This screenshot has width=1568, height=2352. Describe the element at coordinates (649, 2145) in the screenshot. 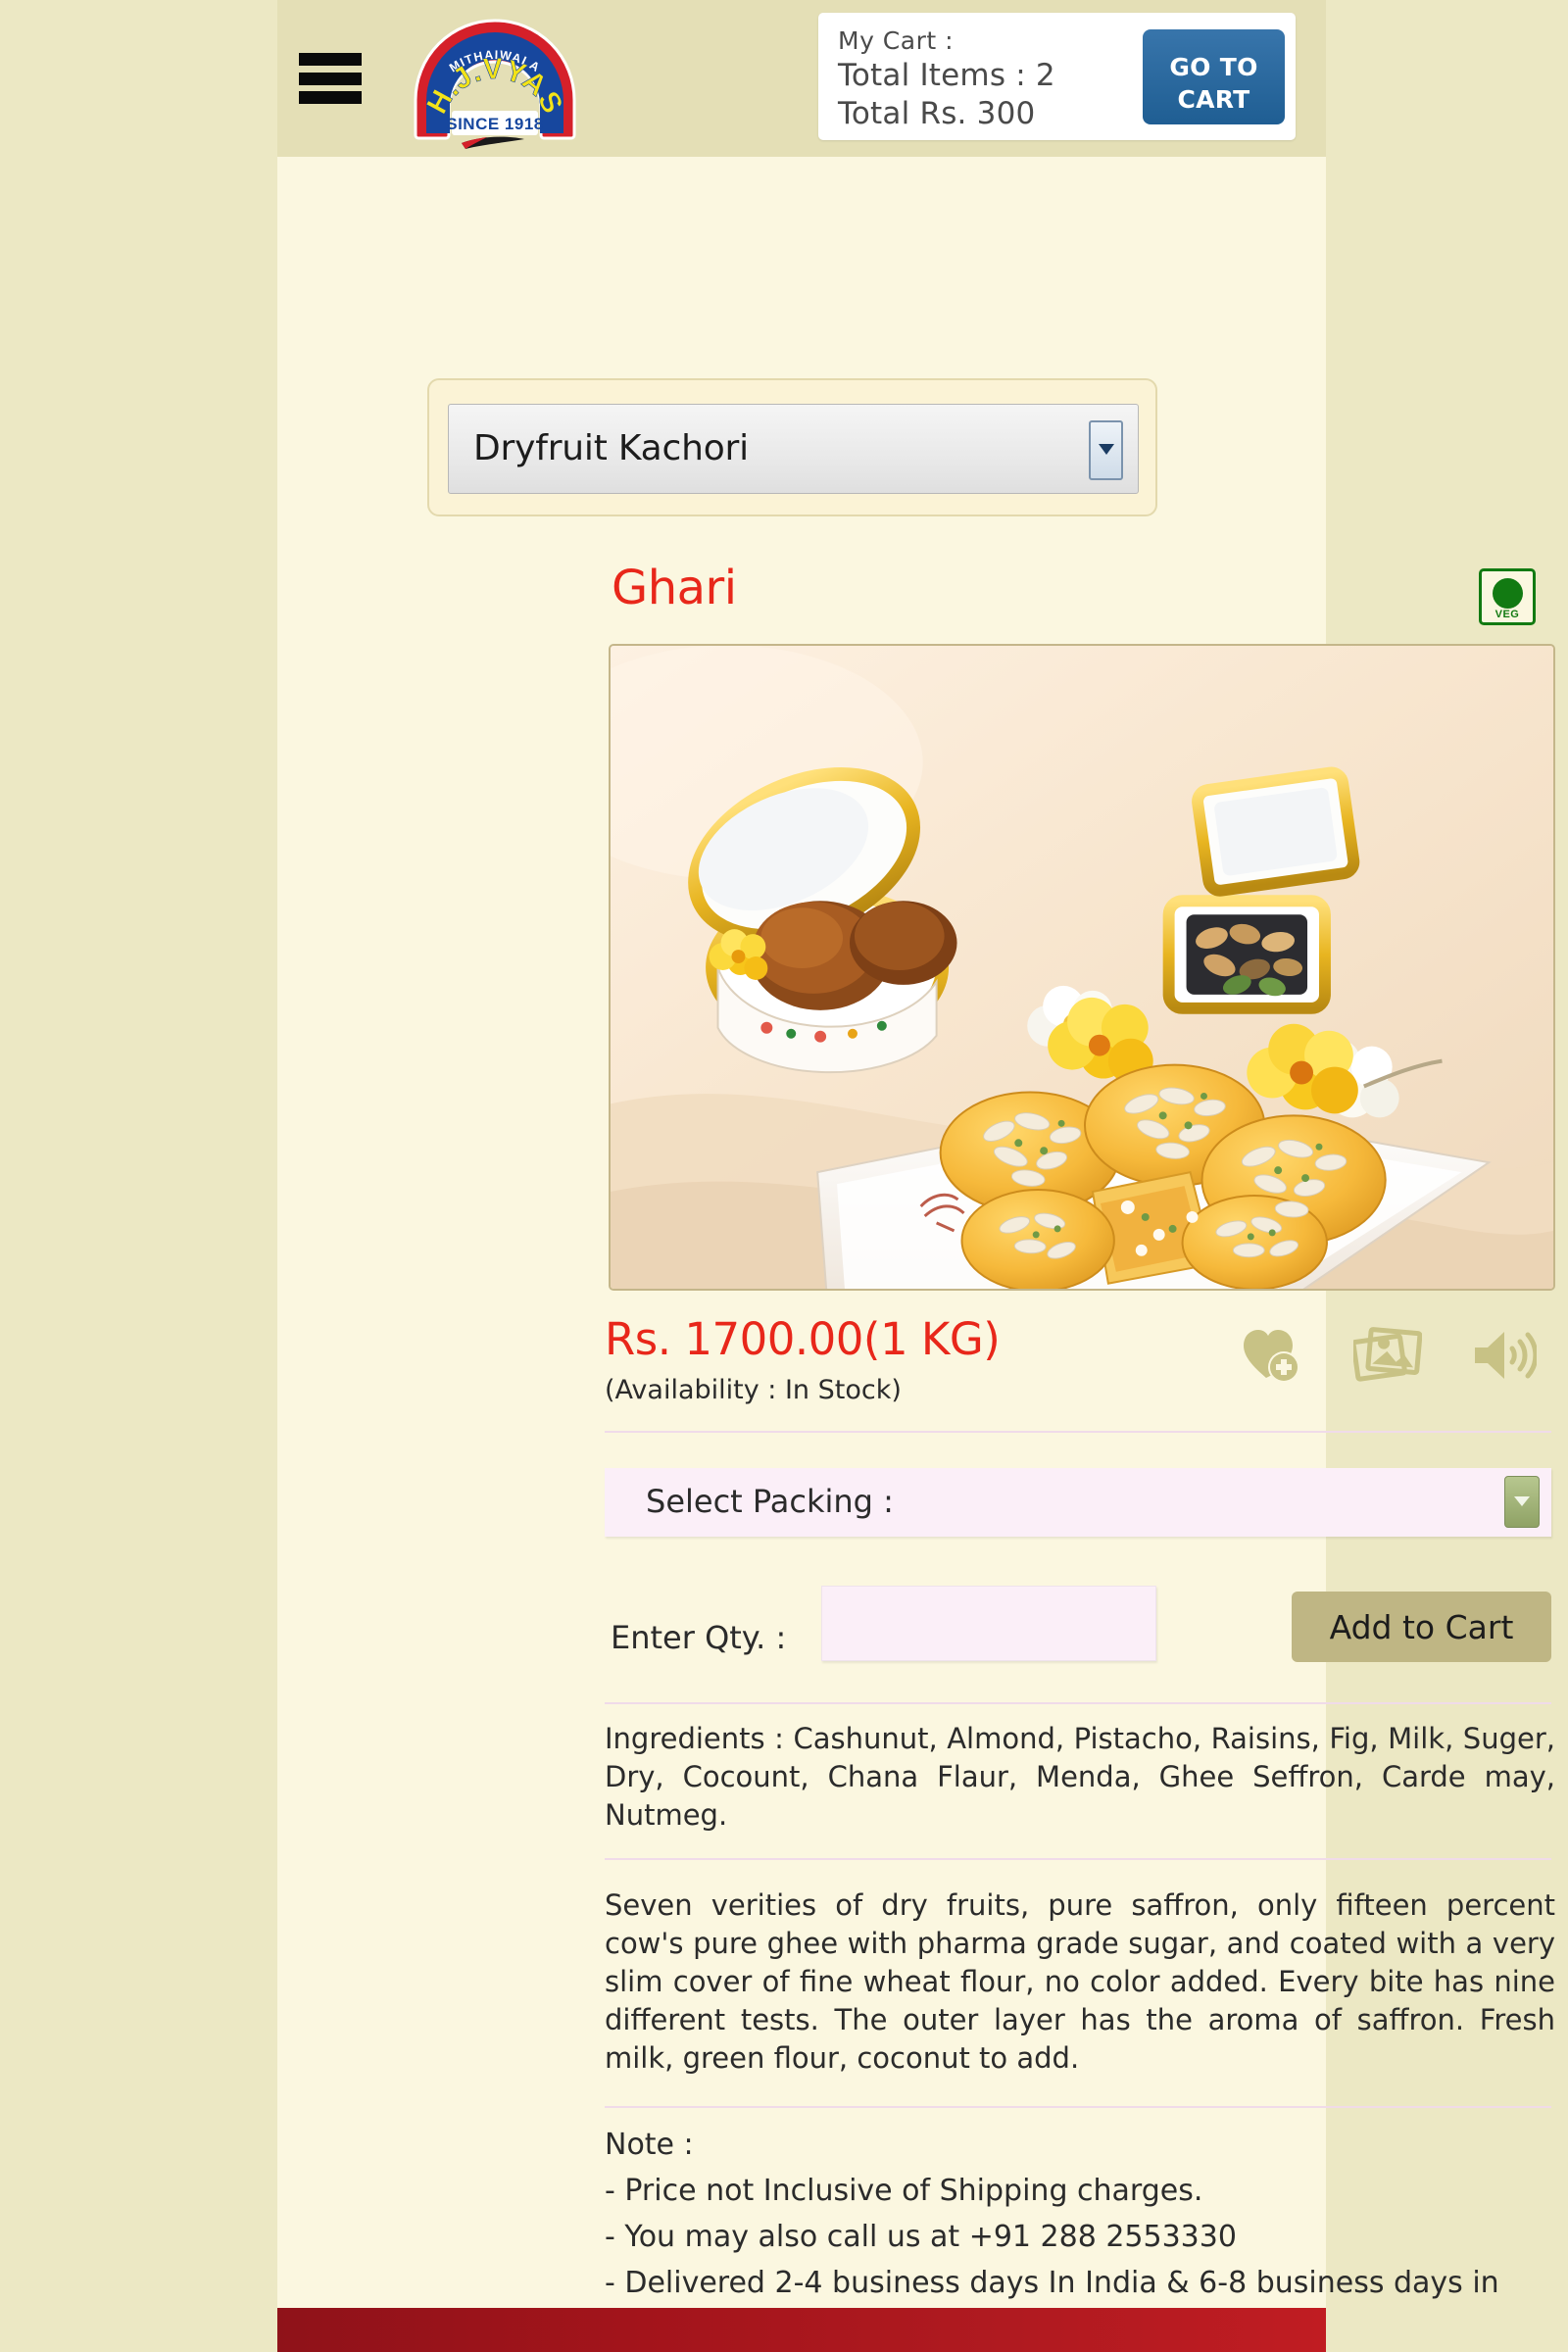

I see `note-title: Note :` at that location.